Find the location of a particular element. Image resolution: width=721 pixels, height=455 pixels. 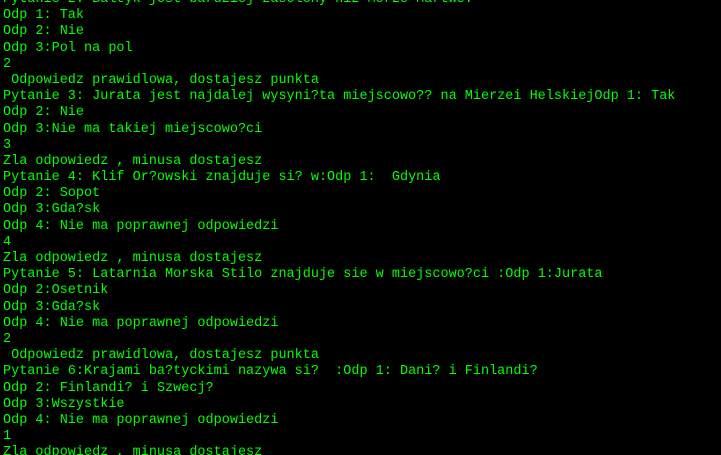

console-line: Odp 2:Osetnik is located at coordinates (56, 291).